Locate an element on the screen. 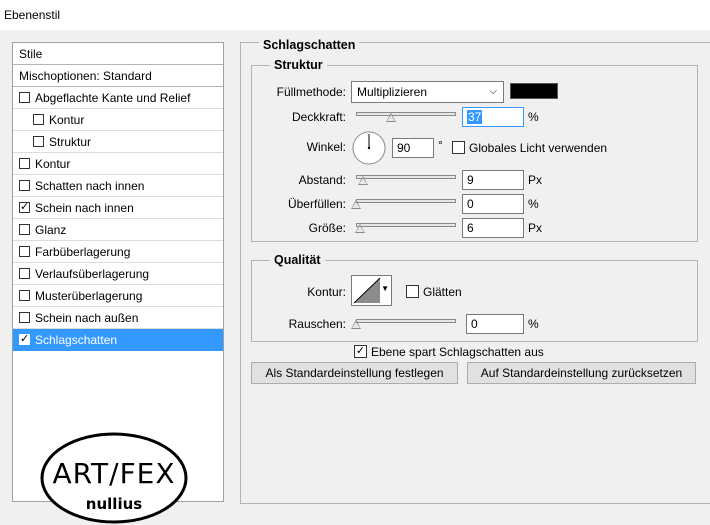  opacity-label: Deckkraft: is located at coordinates (318, 117).